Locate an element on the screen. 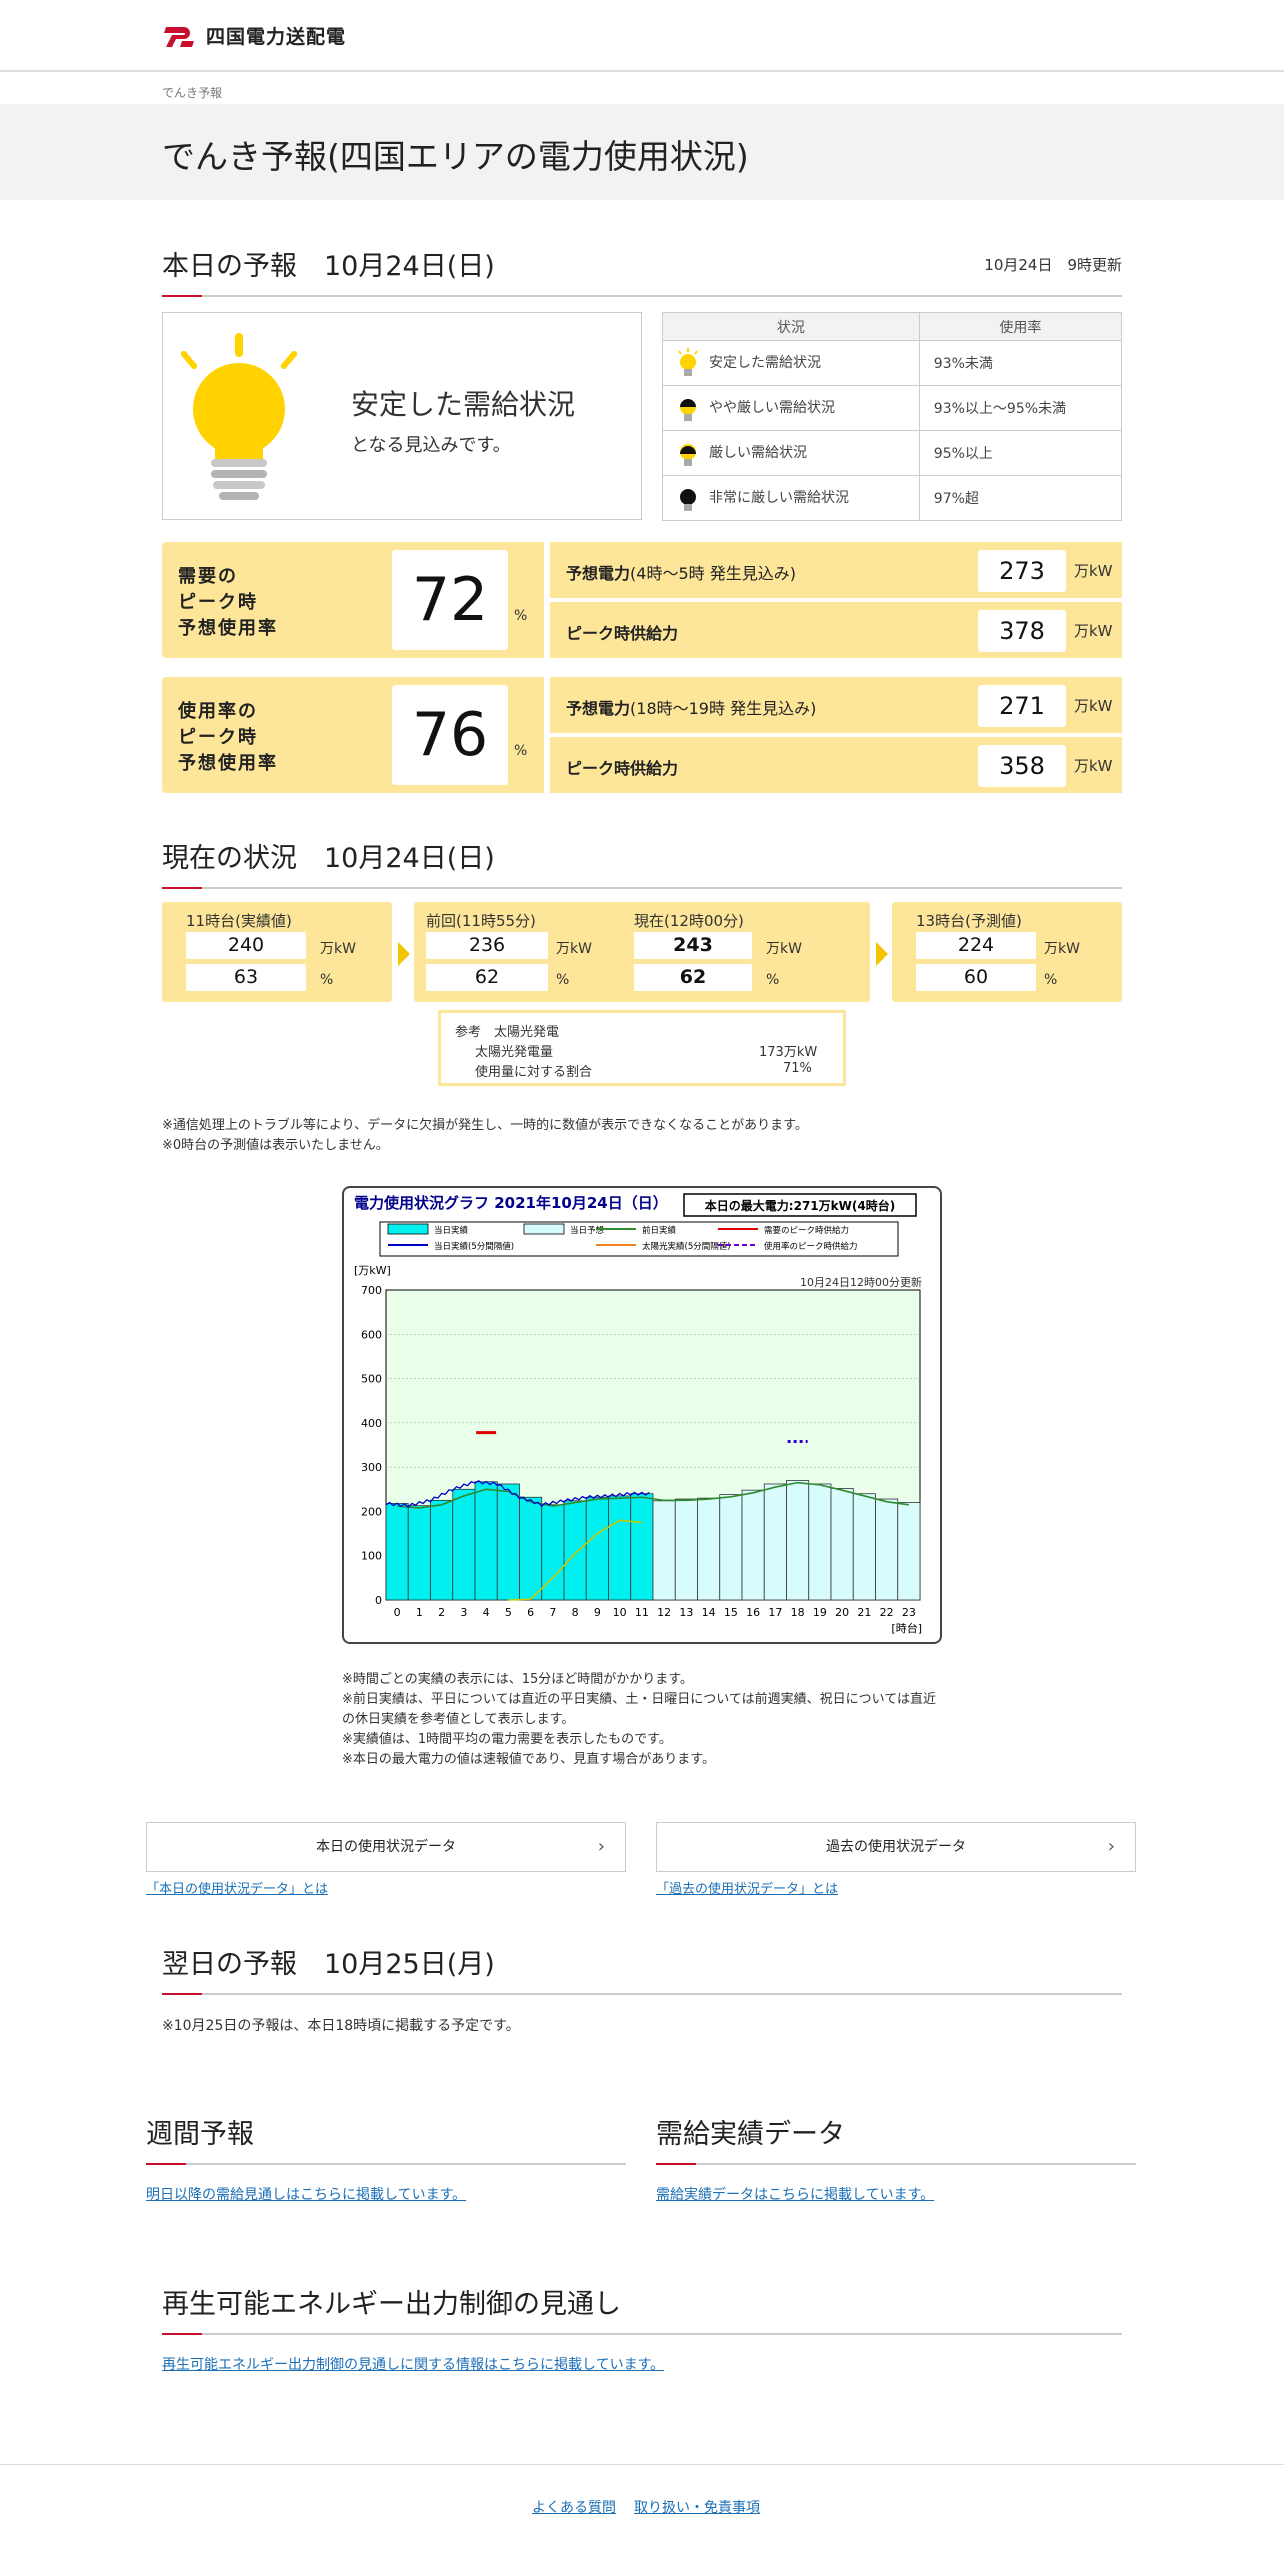  kw-value: 224 is located at coordinates (976, 945).